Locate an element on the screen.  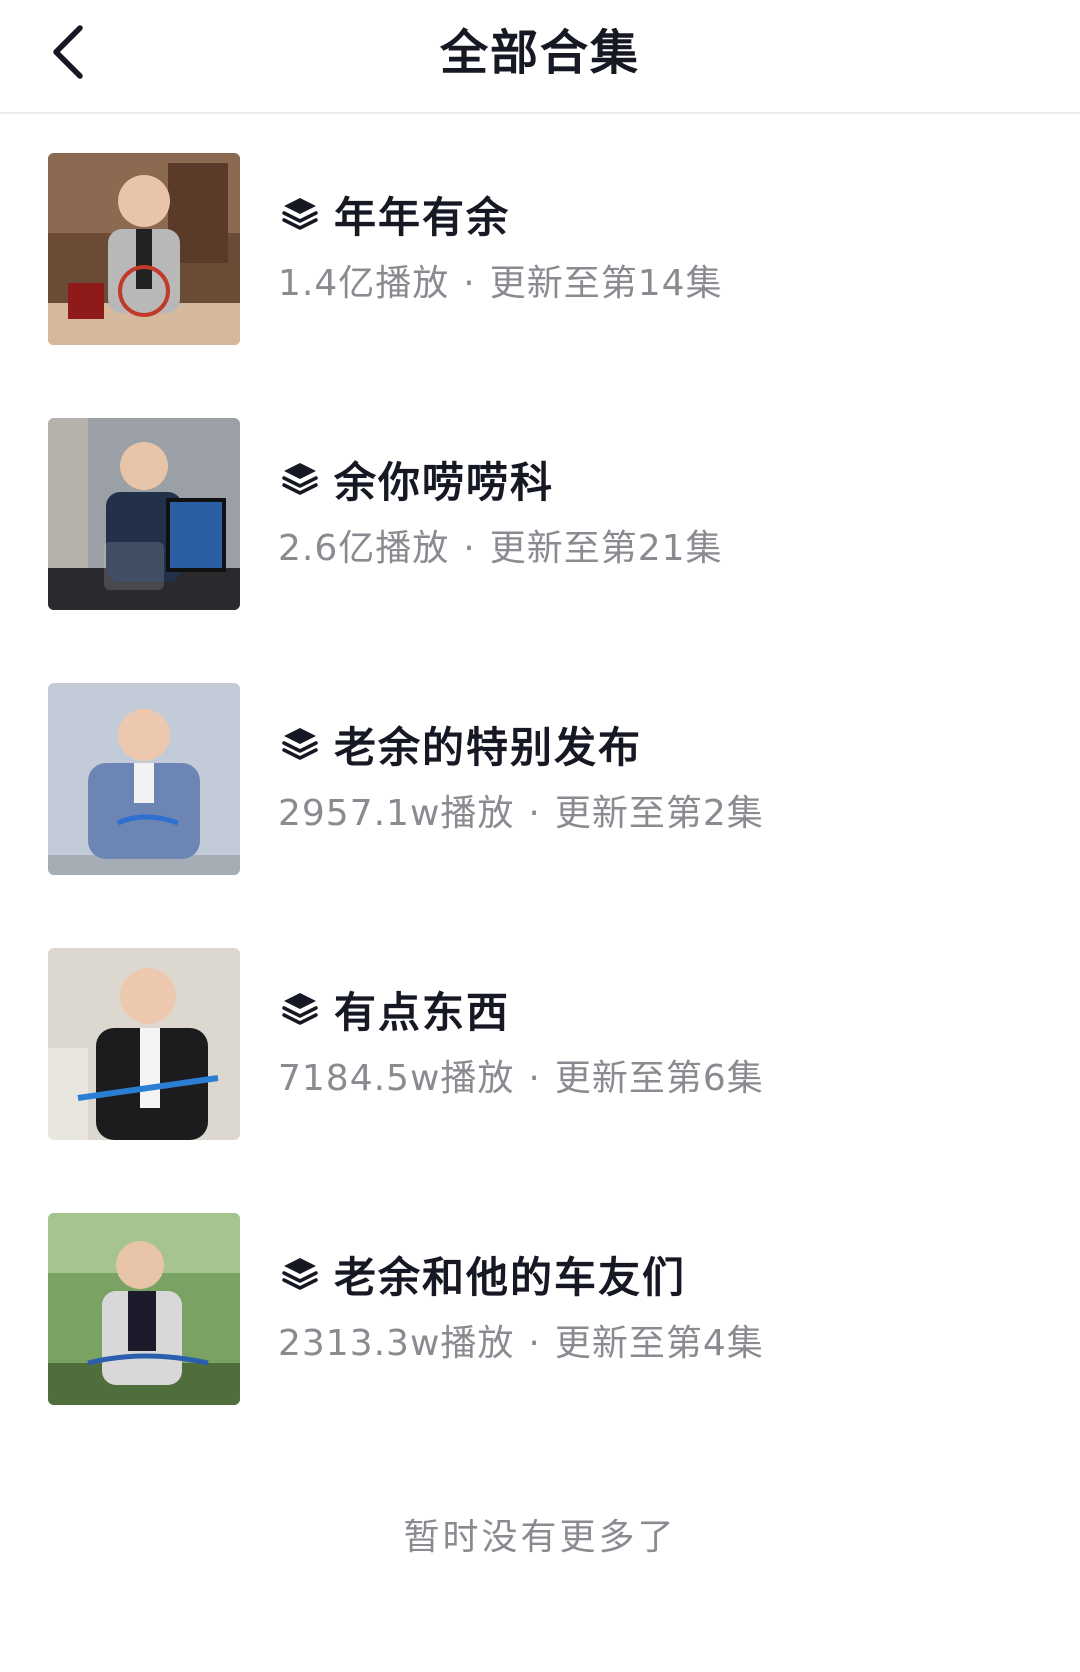
episode-count: 更新至第21集 is located at coordinates (606, 548).